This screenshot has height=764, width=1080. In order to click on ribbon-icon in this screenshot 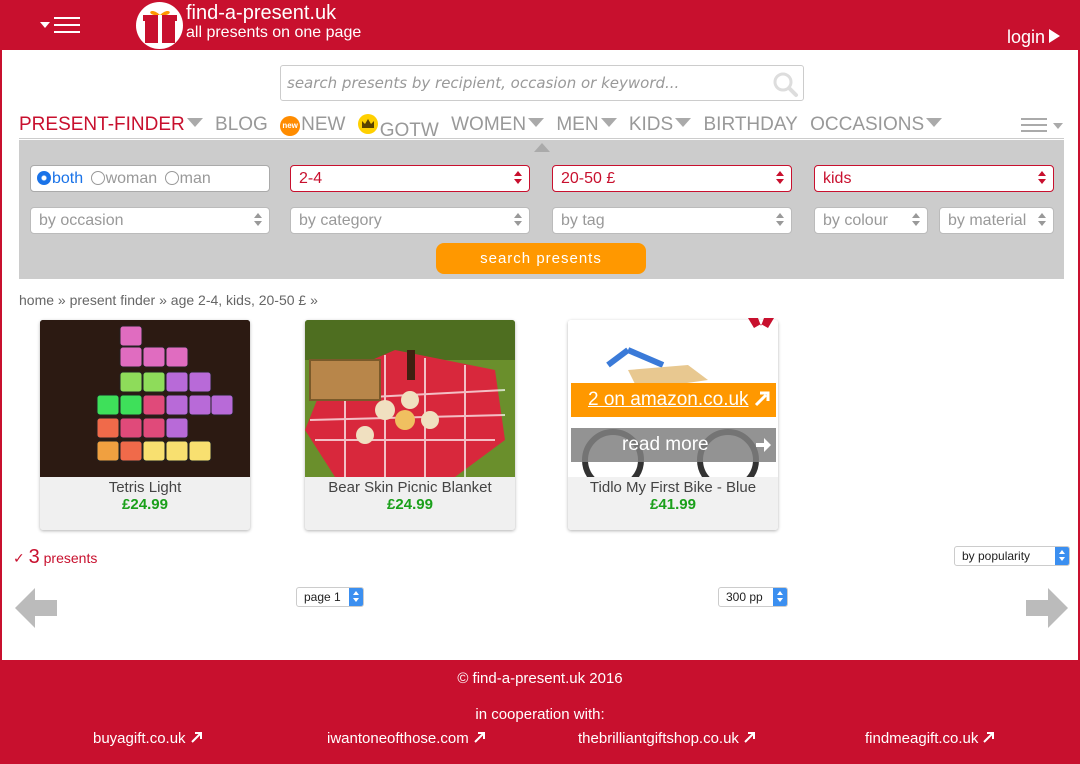, I will do `click(761, 323)`.